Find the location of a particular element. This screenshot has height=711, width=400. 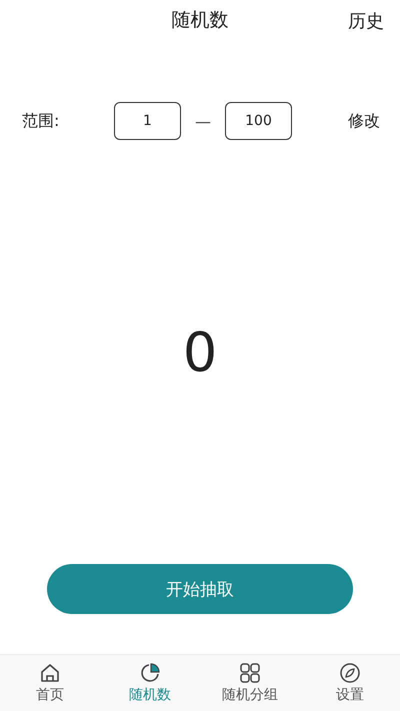

history-link: 历史 is located at coordinates (366, 21).